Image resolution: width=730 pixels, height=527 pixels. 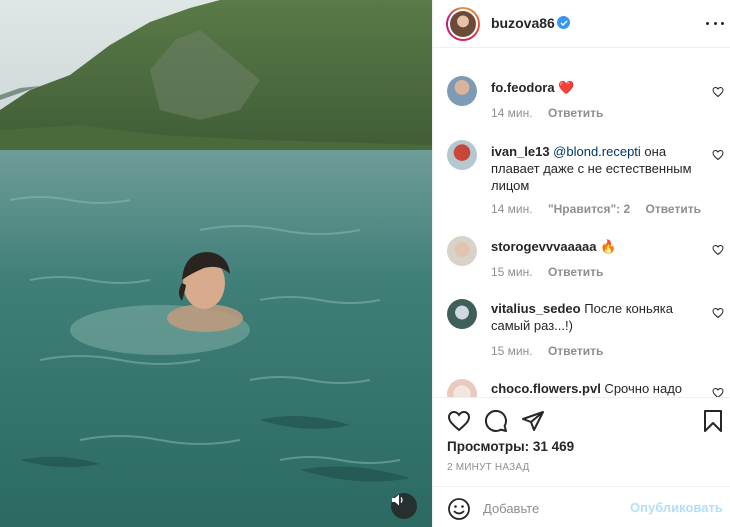 What do you see at coordinates (520, 151) in the screenshot?
I see `comment-username: ivan_le13` at bounding box center [520, 151].